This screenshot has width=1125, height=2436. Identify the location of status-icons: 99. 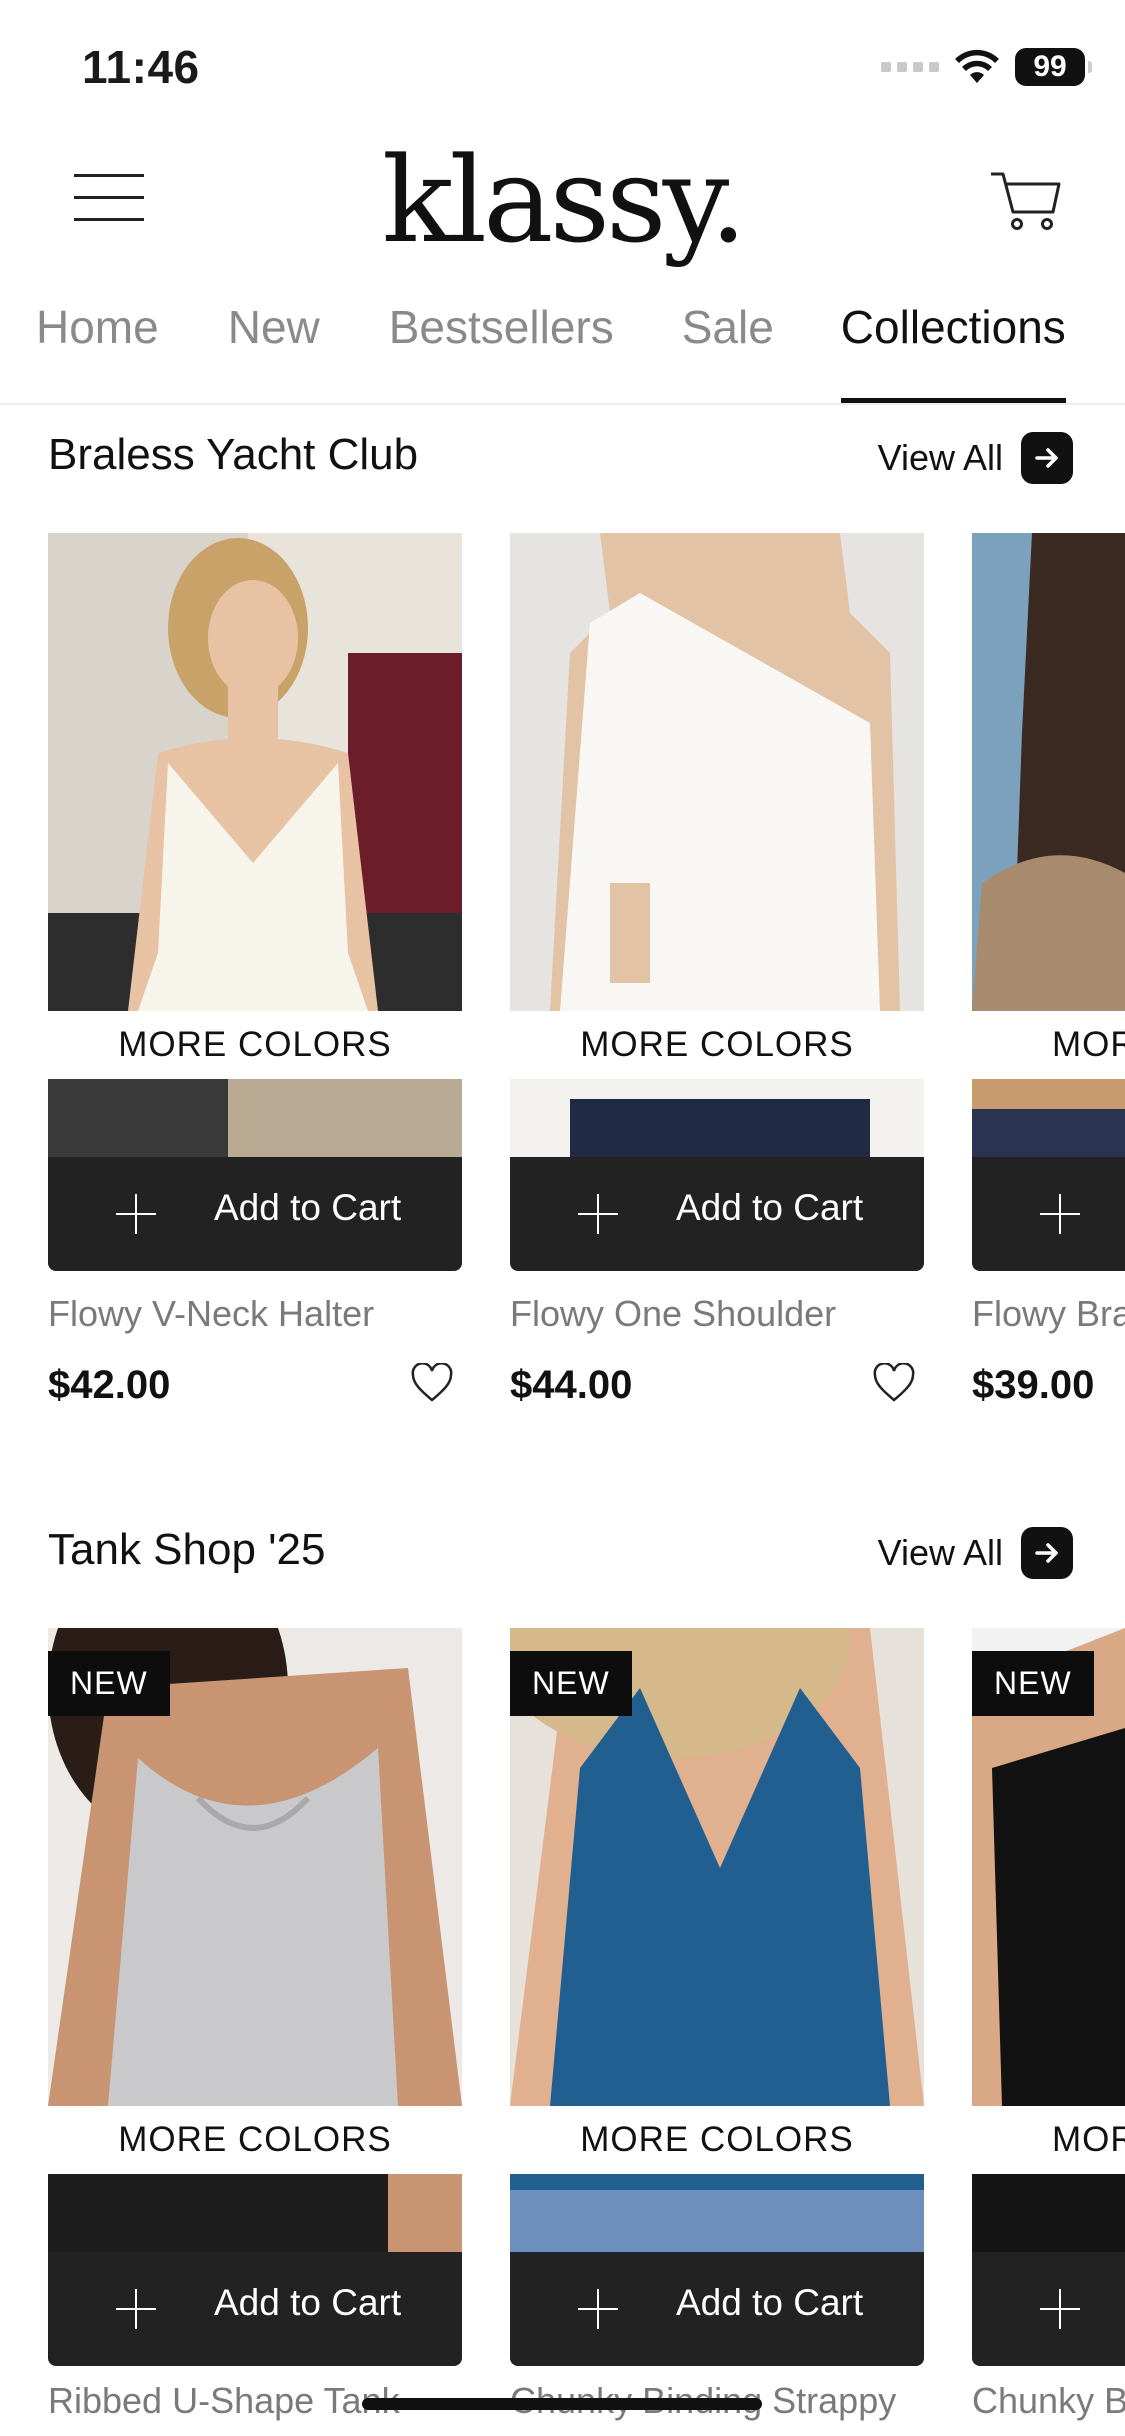
(986, 67).